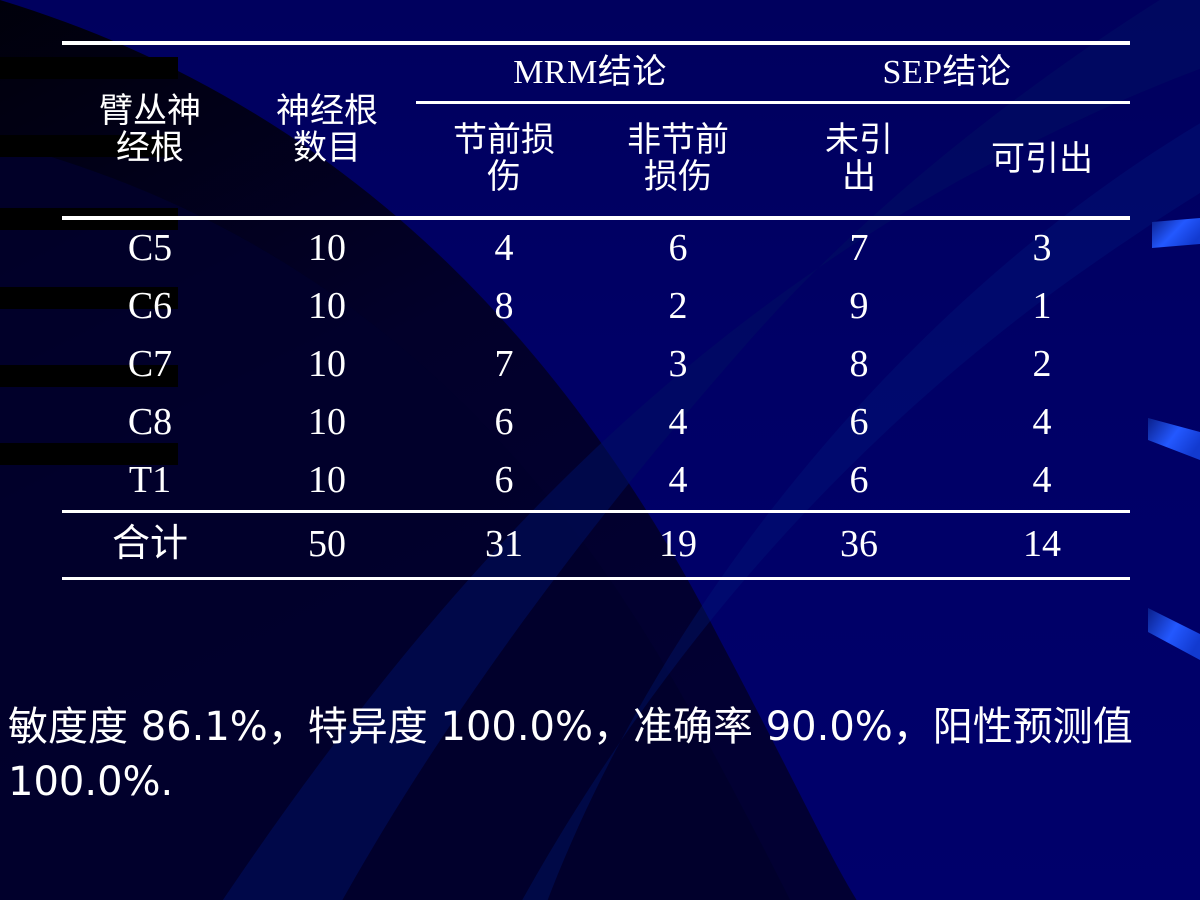  Describe the element at coordinates (327, 148) in the screenshot. I see `header-count-line-2: 数目` at that location.